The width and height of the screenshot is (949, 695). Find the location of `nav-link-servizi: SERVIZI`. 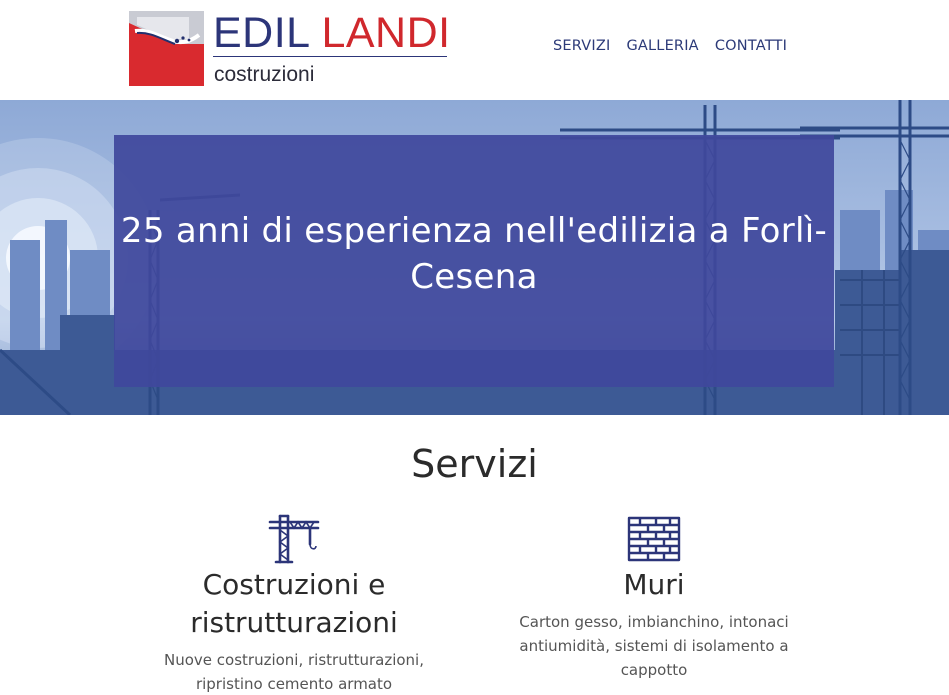

nav-link-servizi: SERVIZI is located at coordinates (581, 46).